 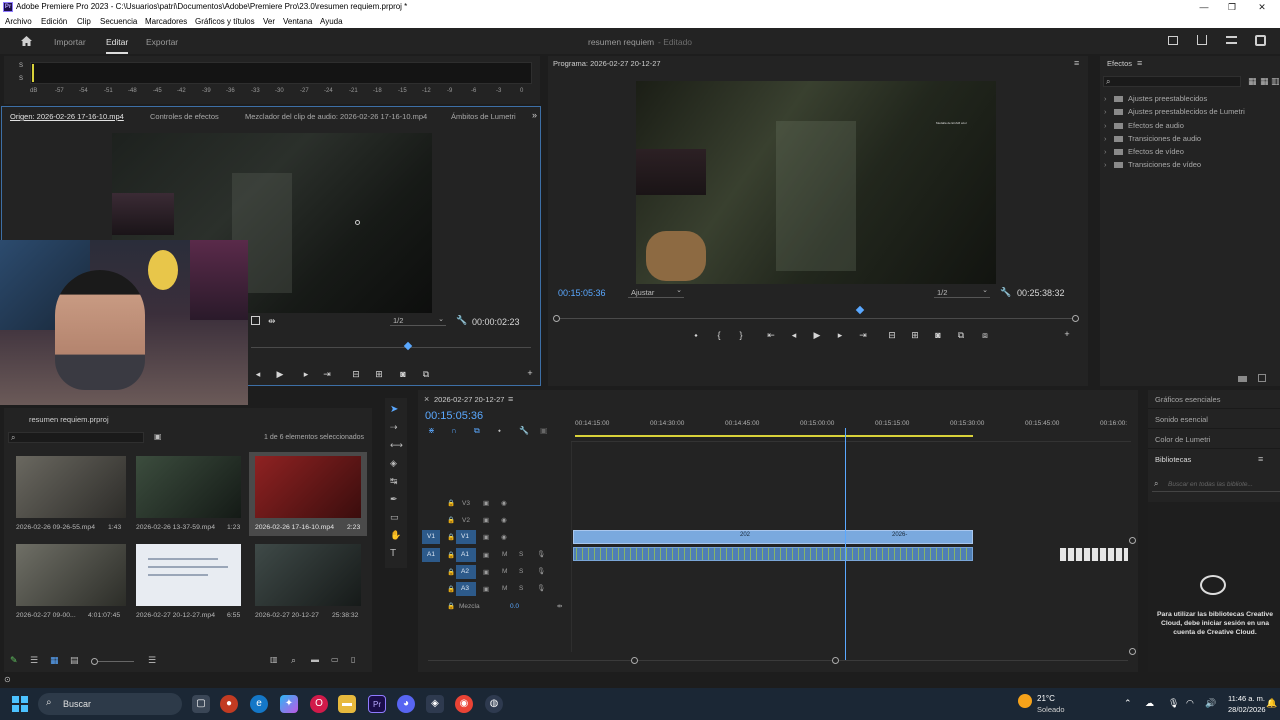 What do you see at coordinates (773, 554) in the screenshot?
I see `audio-clip-a1` at bounding box center [773, 554].